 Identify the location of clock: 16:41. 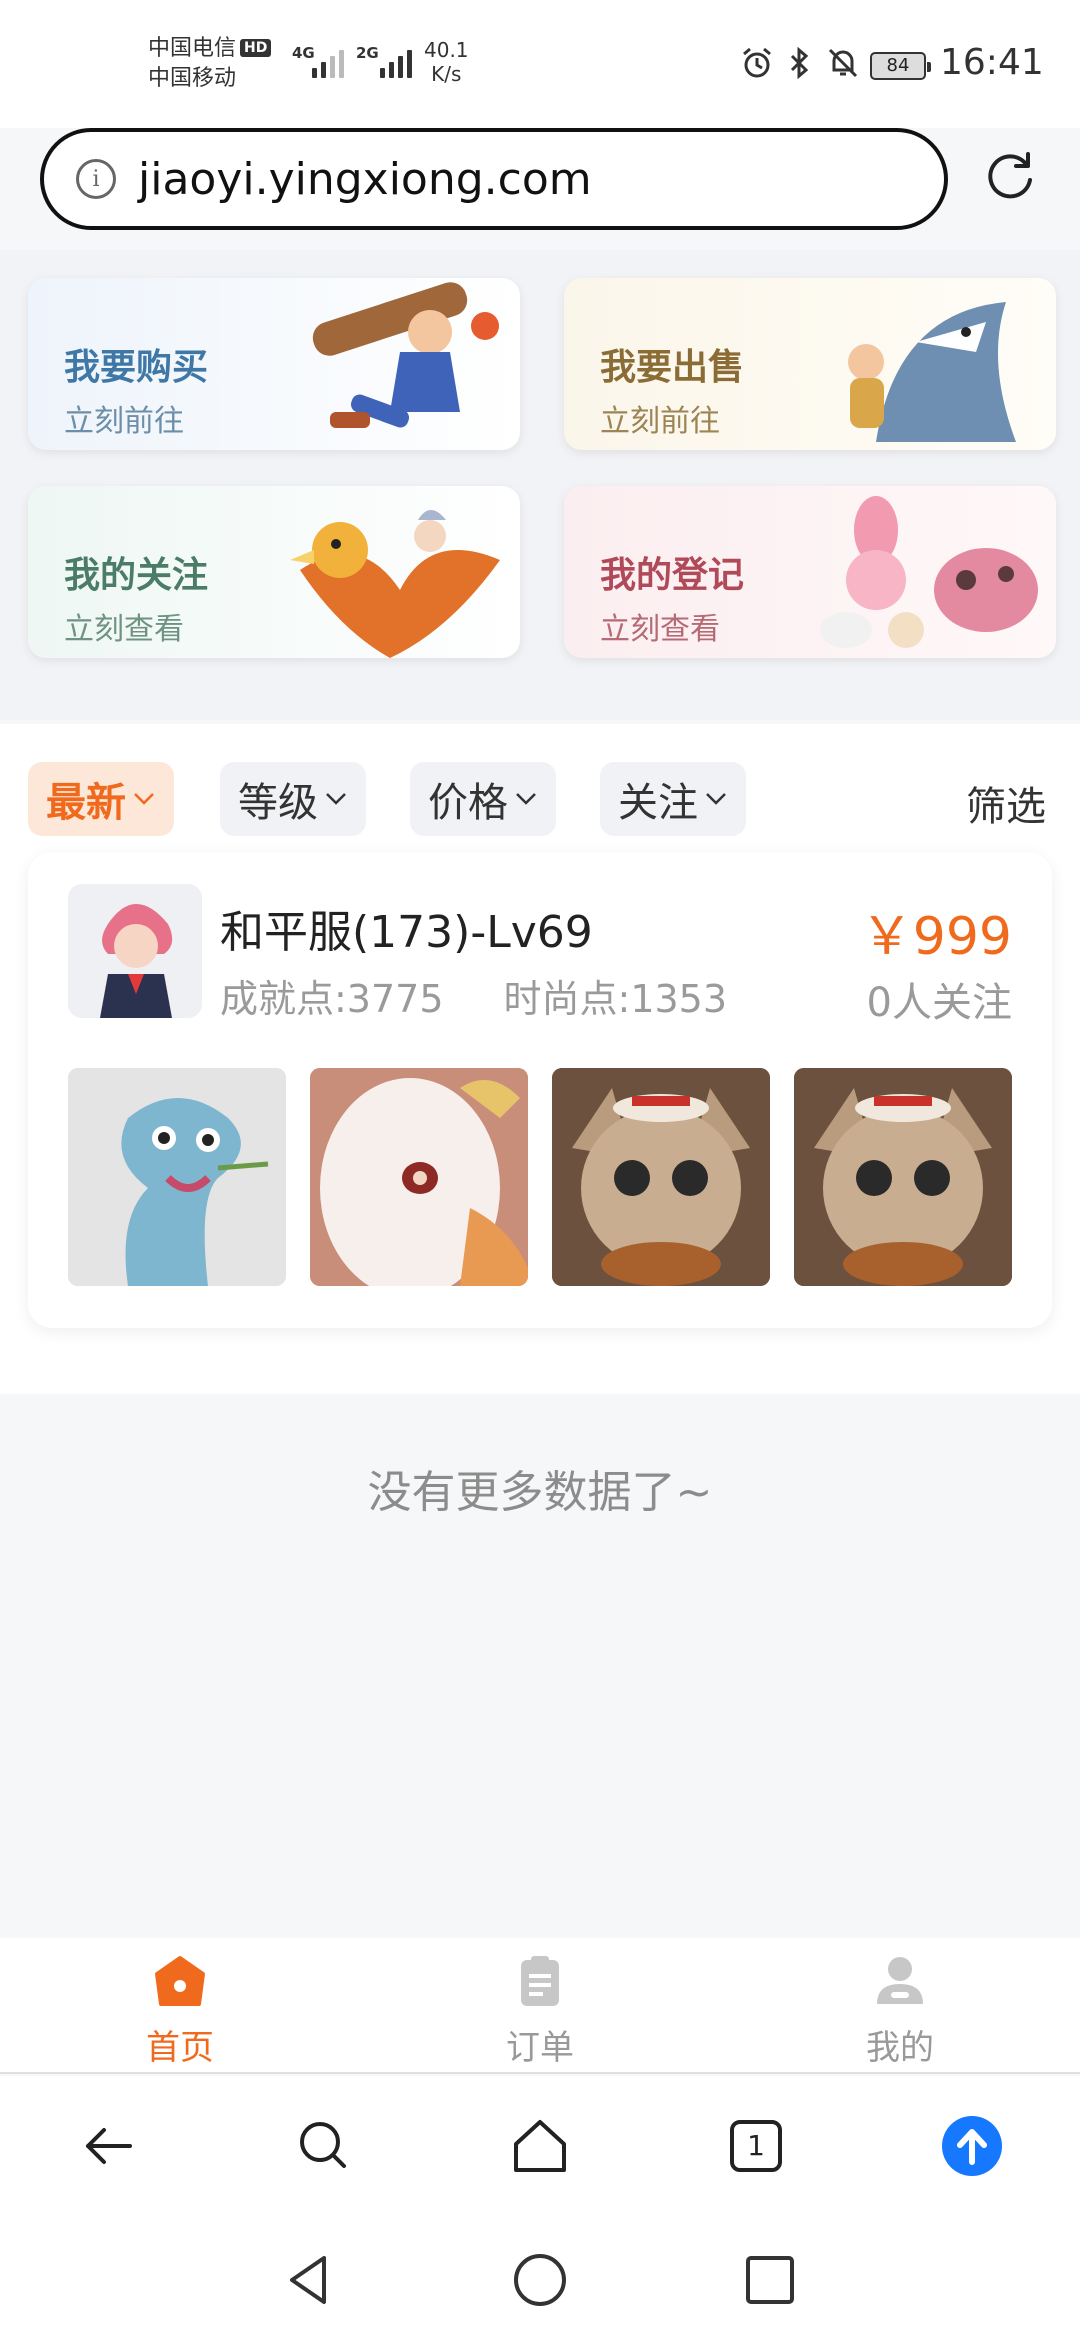
(992, 62).